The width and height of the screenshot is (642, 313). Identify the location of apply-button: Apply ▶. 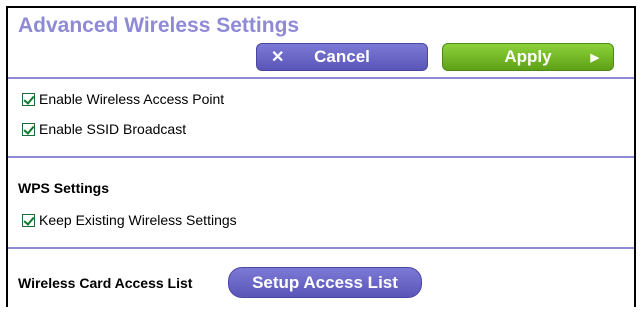
(528, 57).